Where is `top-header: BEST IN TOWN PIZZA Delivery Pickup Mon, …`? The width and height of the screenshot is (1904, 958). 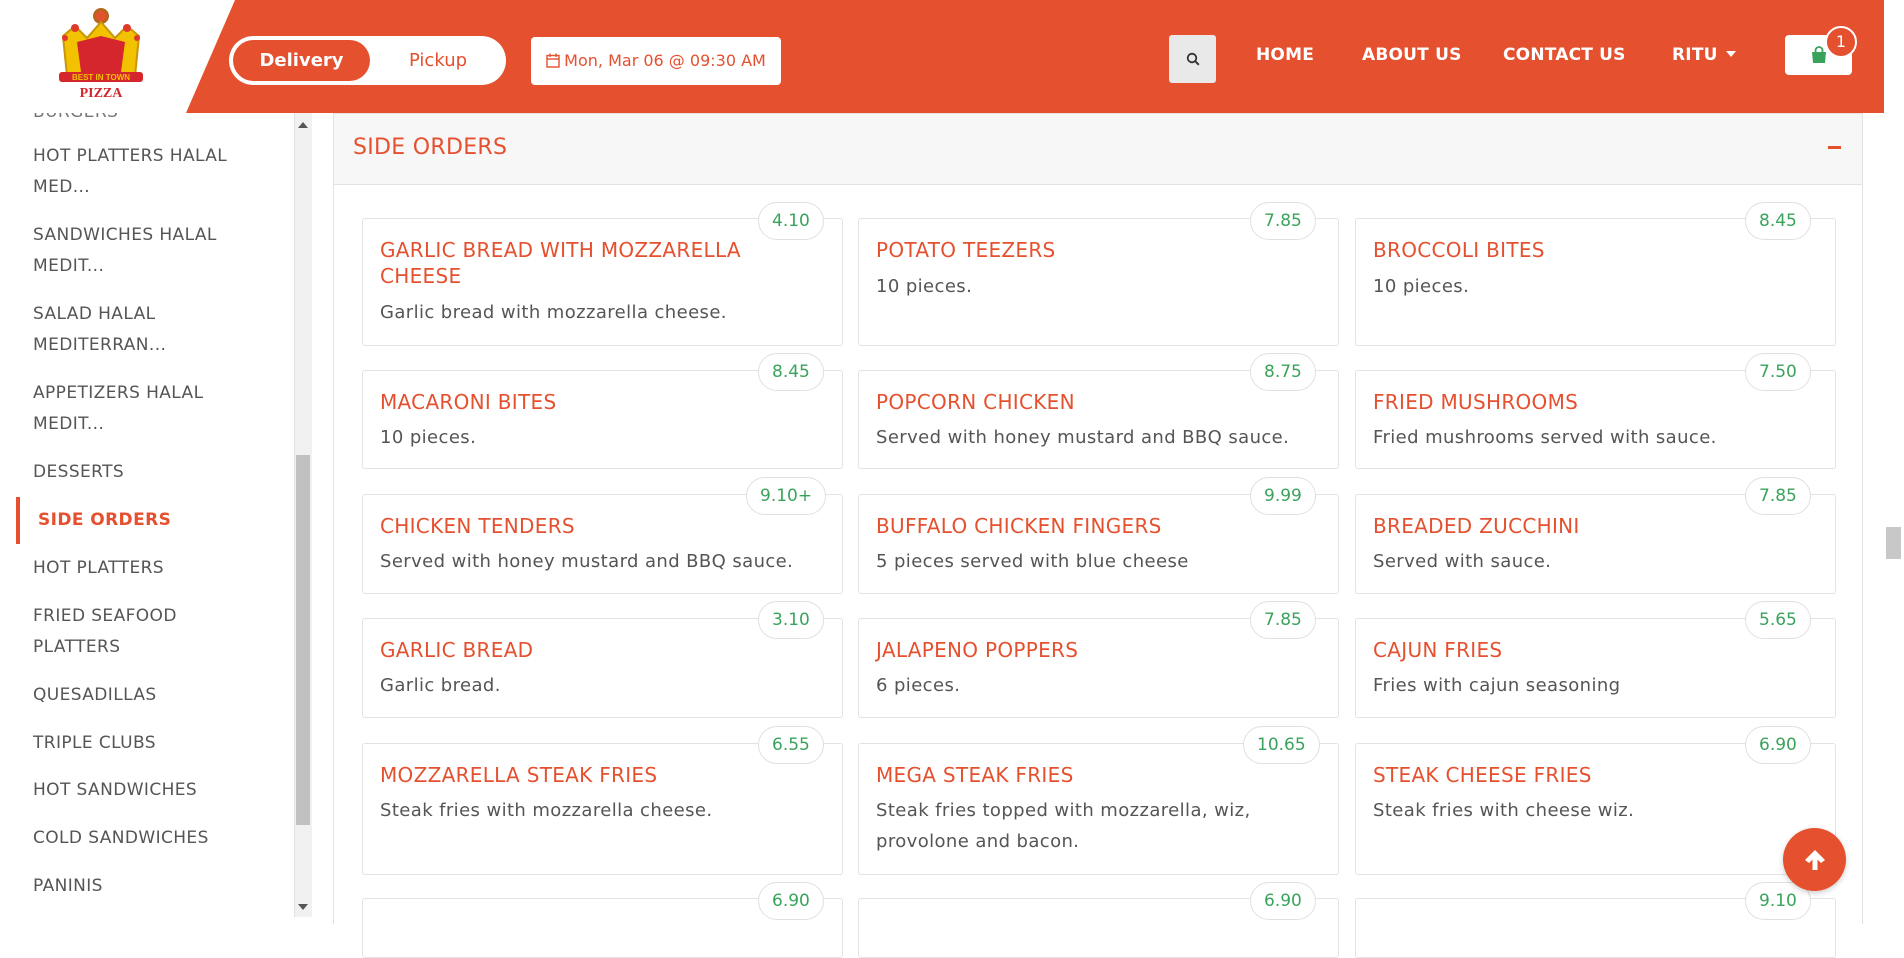 top-header: BEST IN TOWN PIZZA Delivery Pickup Mon, … is located at coordinates (942, 56).